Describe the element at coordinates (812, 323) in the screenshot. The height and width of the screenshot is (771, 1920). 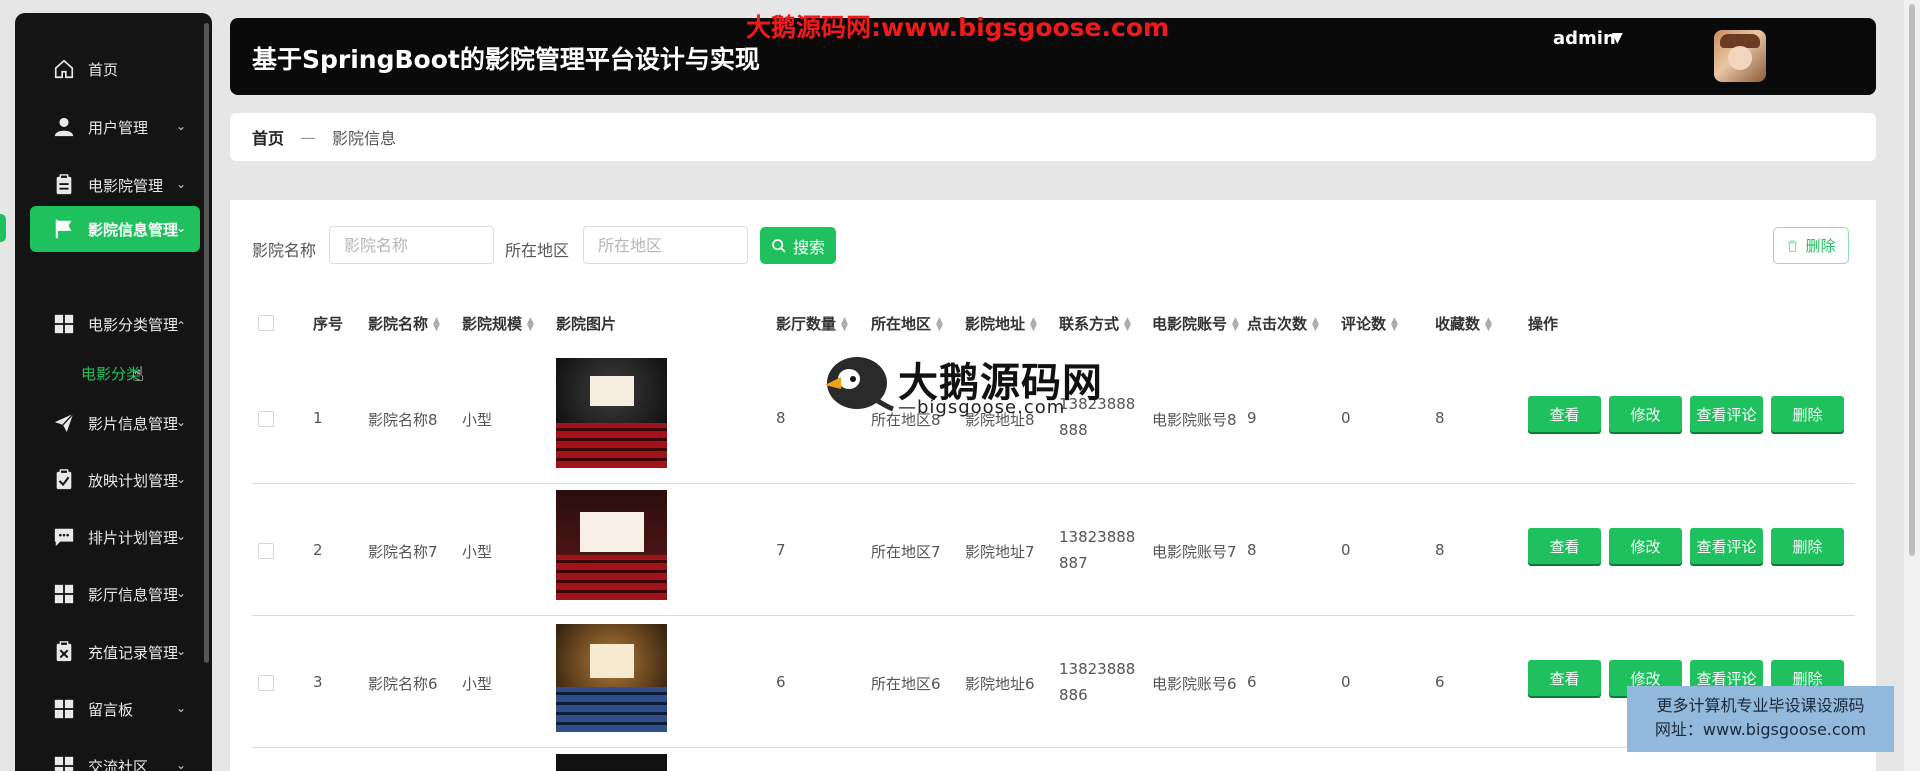
I see `column-header: 影厅数量 ▲ ▼` at that location.